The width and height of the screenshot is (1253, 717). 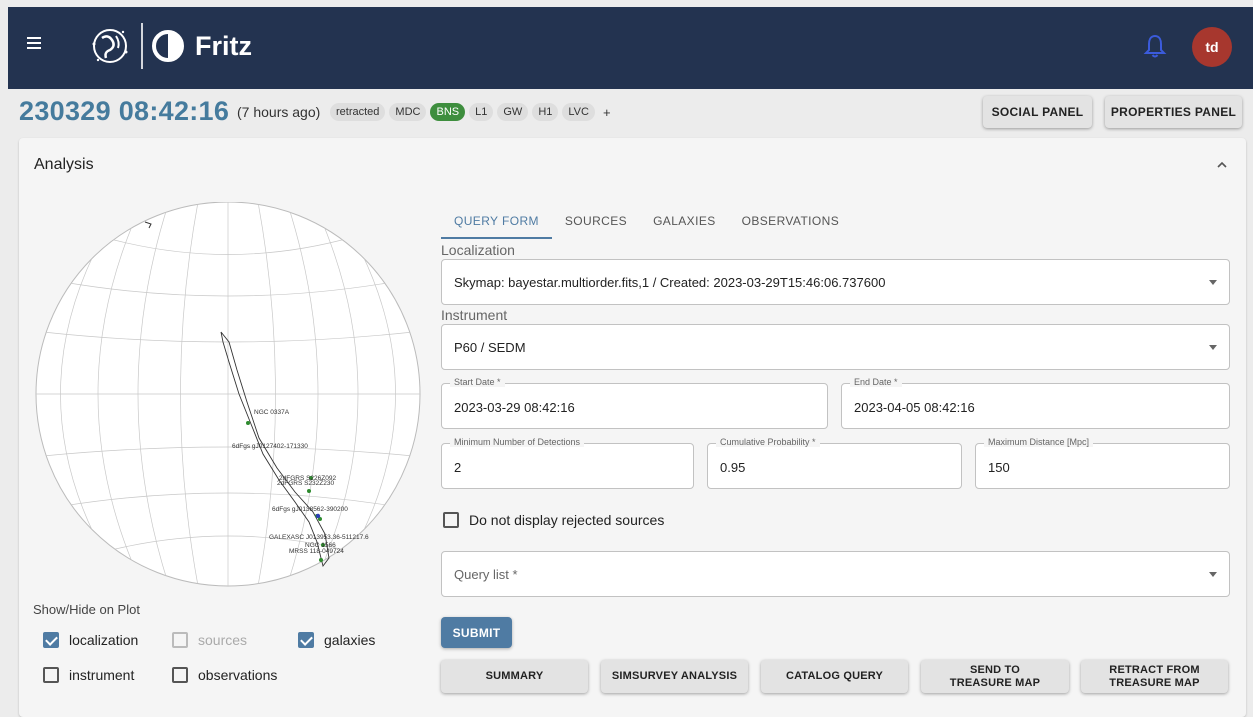 I want to click on instrument-label: Instrument, so click(x=474, y=315).